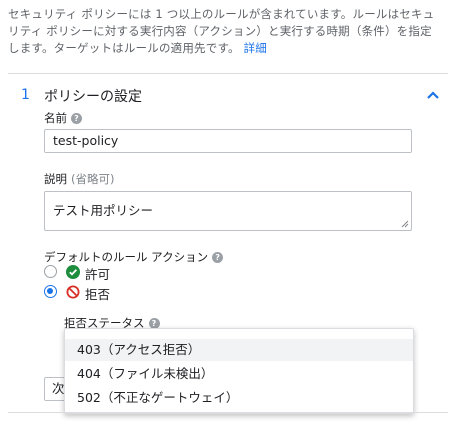 This screenshot has width=466, height=428. I want to click on name-label-row: 名前 ?, so click(63, 118).